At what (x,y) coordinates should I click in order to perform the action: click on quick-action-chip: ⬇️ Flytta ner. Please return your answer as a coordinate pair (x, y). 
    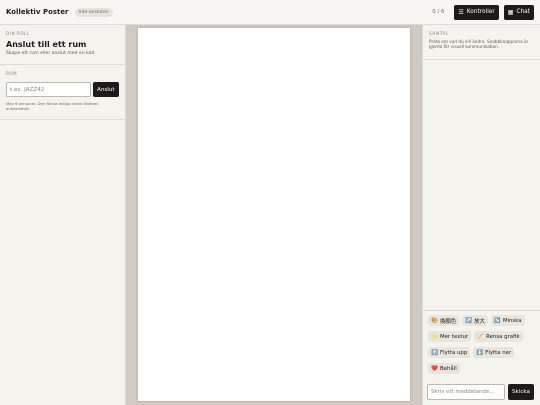
    Looking at the image, I should click on (494, 352).